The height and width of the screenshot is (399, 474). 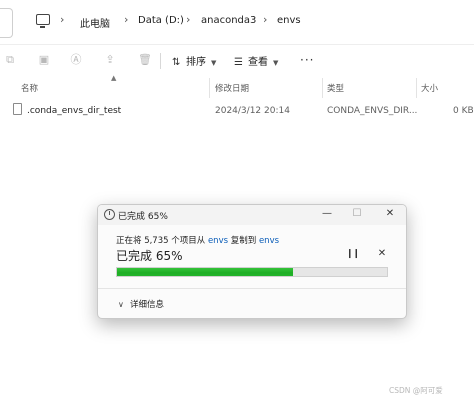 I want to click on minimize-button: —, so click(x=327, y=214).